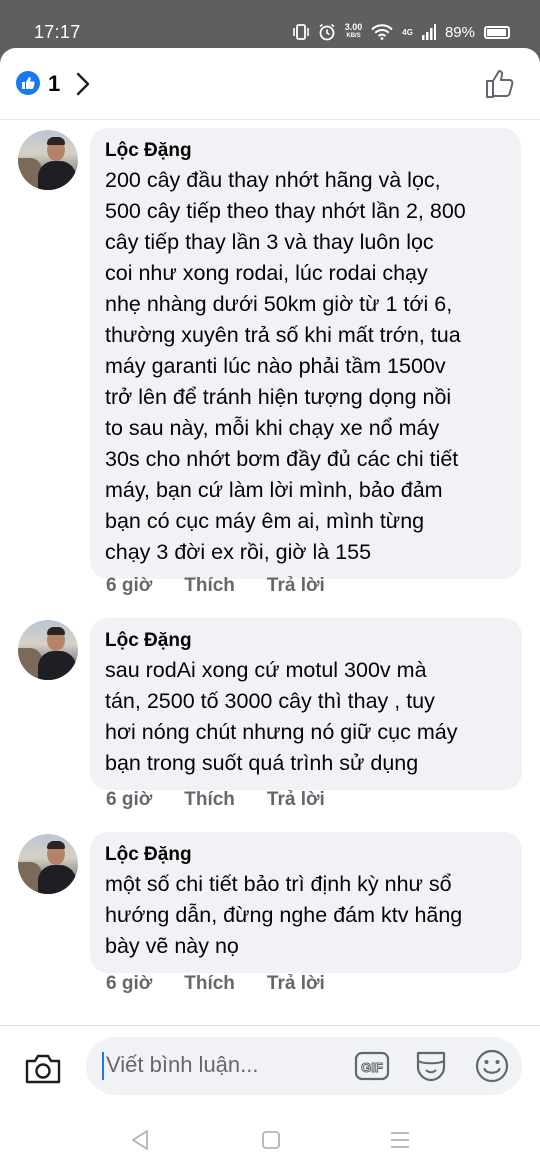 This screenshot has height=1170, width=540. I want to click on battery-percent: 89%, so click(459, 32).